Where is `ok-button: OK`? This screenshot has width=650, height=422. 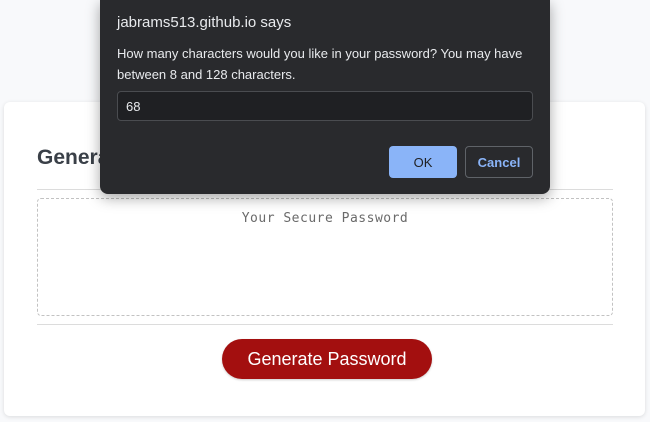 ok-button: OK is located at coordinates (423, 162).